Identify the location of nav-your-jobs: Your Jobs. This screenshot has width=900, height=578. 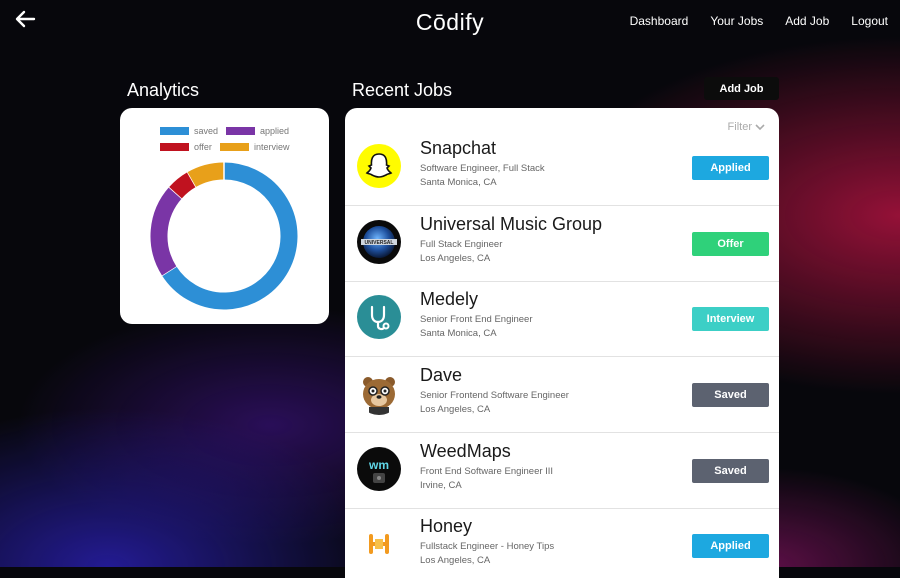
(736, 21).